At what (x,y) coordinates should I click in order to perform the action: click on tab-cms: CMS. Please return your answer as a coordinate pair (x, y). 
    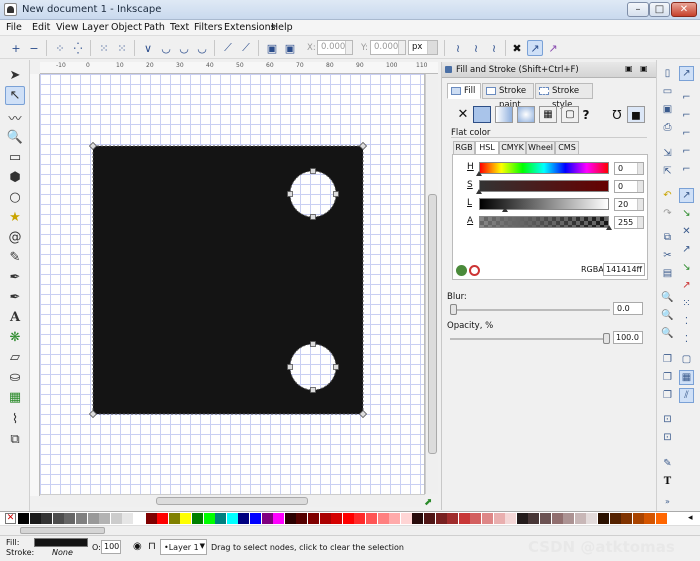
    Looking at the image, I should click on (567, 148).